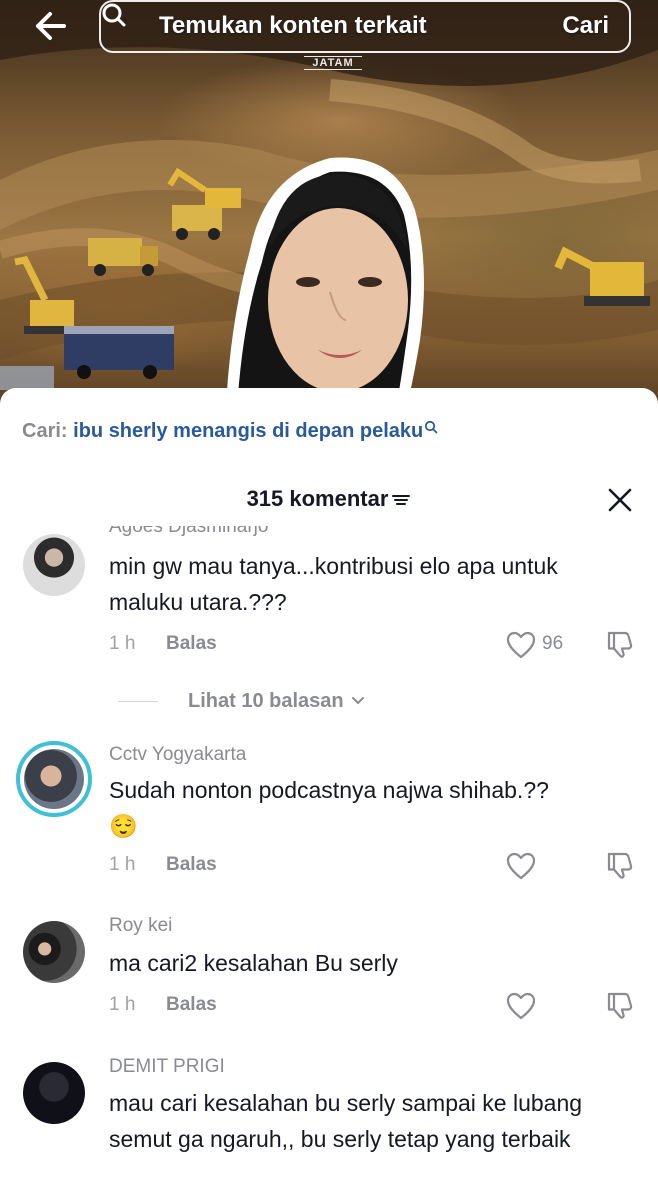 The width and height of the screenshot is (658, 1200). I want to click on search-input: Temukan konten terkait, so click(293, 26).